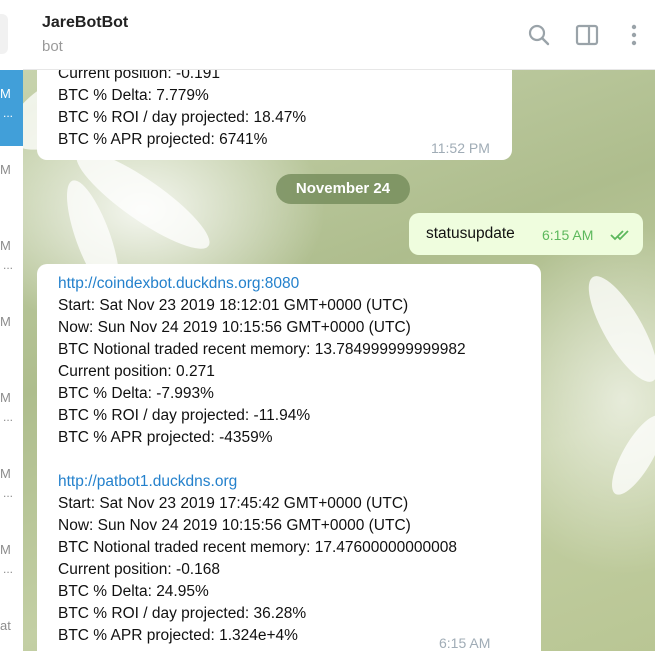 The height and width of the screenshot is (651, 655). I want to click on message-line: Current position: -0.191, so click(139, 76).